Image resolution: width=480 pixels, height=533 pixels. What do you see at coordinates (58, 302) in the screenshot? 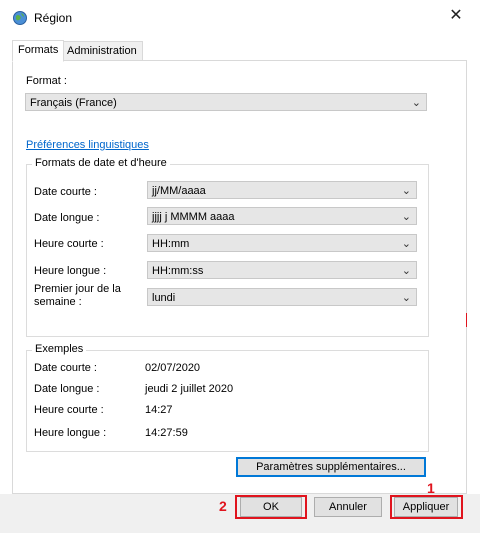
I see `first-day-label-line2: semaine :` at bounding box center [58, 302].